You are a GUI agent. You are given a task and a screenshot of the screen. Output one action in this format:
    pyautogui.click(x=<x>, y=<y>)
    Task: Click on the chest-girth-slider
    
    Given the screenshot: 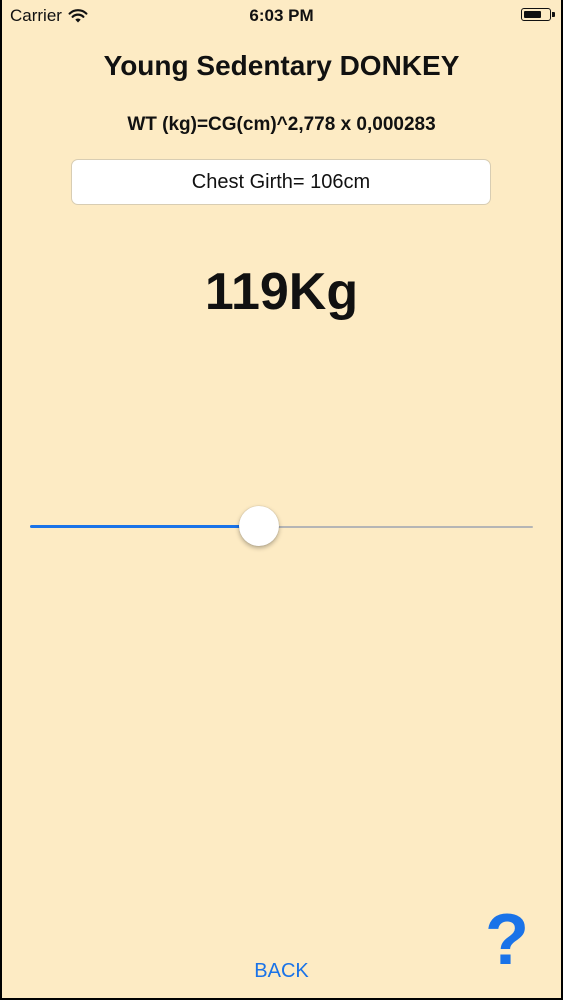 What is the action you would take?
    pyautogui.click(x=281, y=526)
    